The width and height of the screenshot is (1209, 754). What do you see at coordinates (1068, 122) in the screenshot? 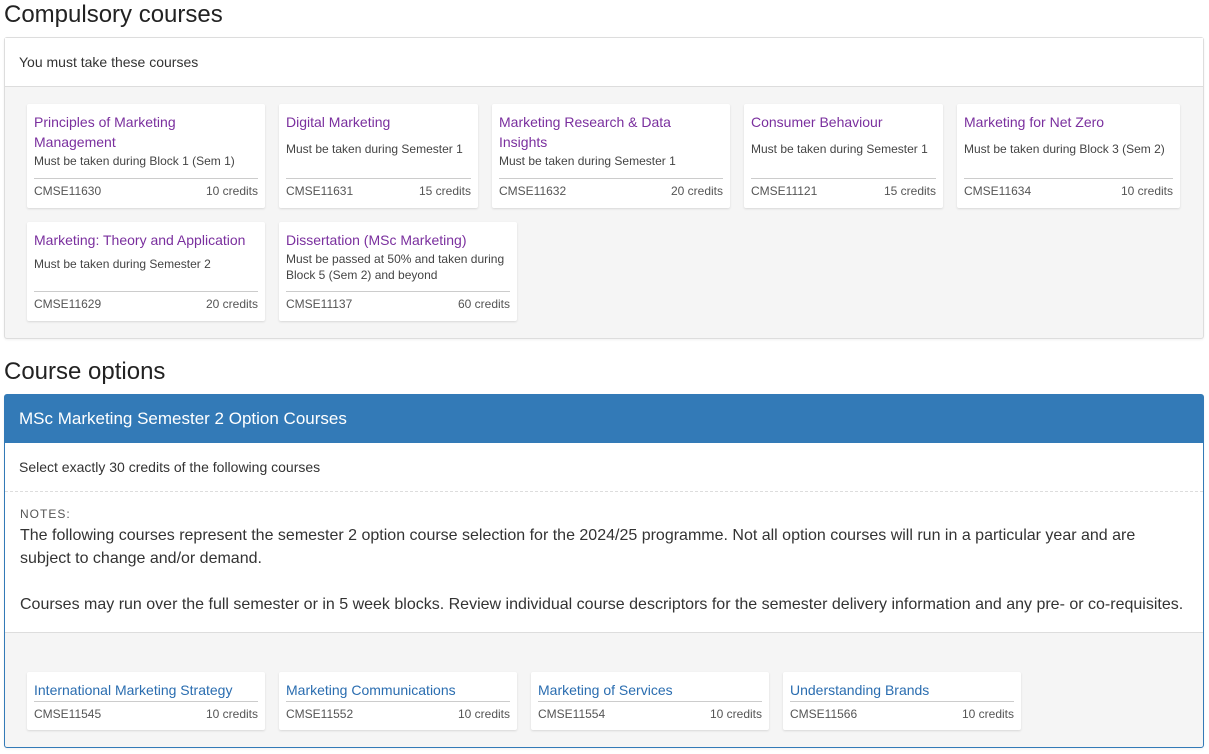
I see `course-title-link: Marketing for Net Zero` at bounding box center [1068, 122].